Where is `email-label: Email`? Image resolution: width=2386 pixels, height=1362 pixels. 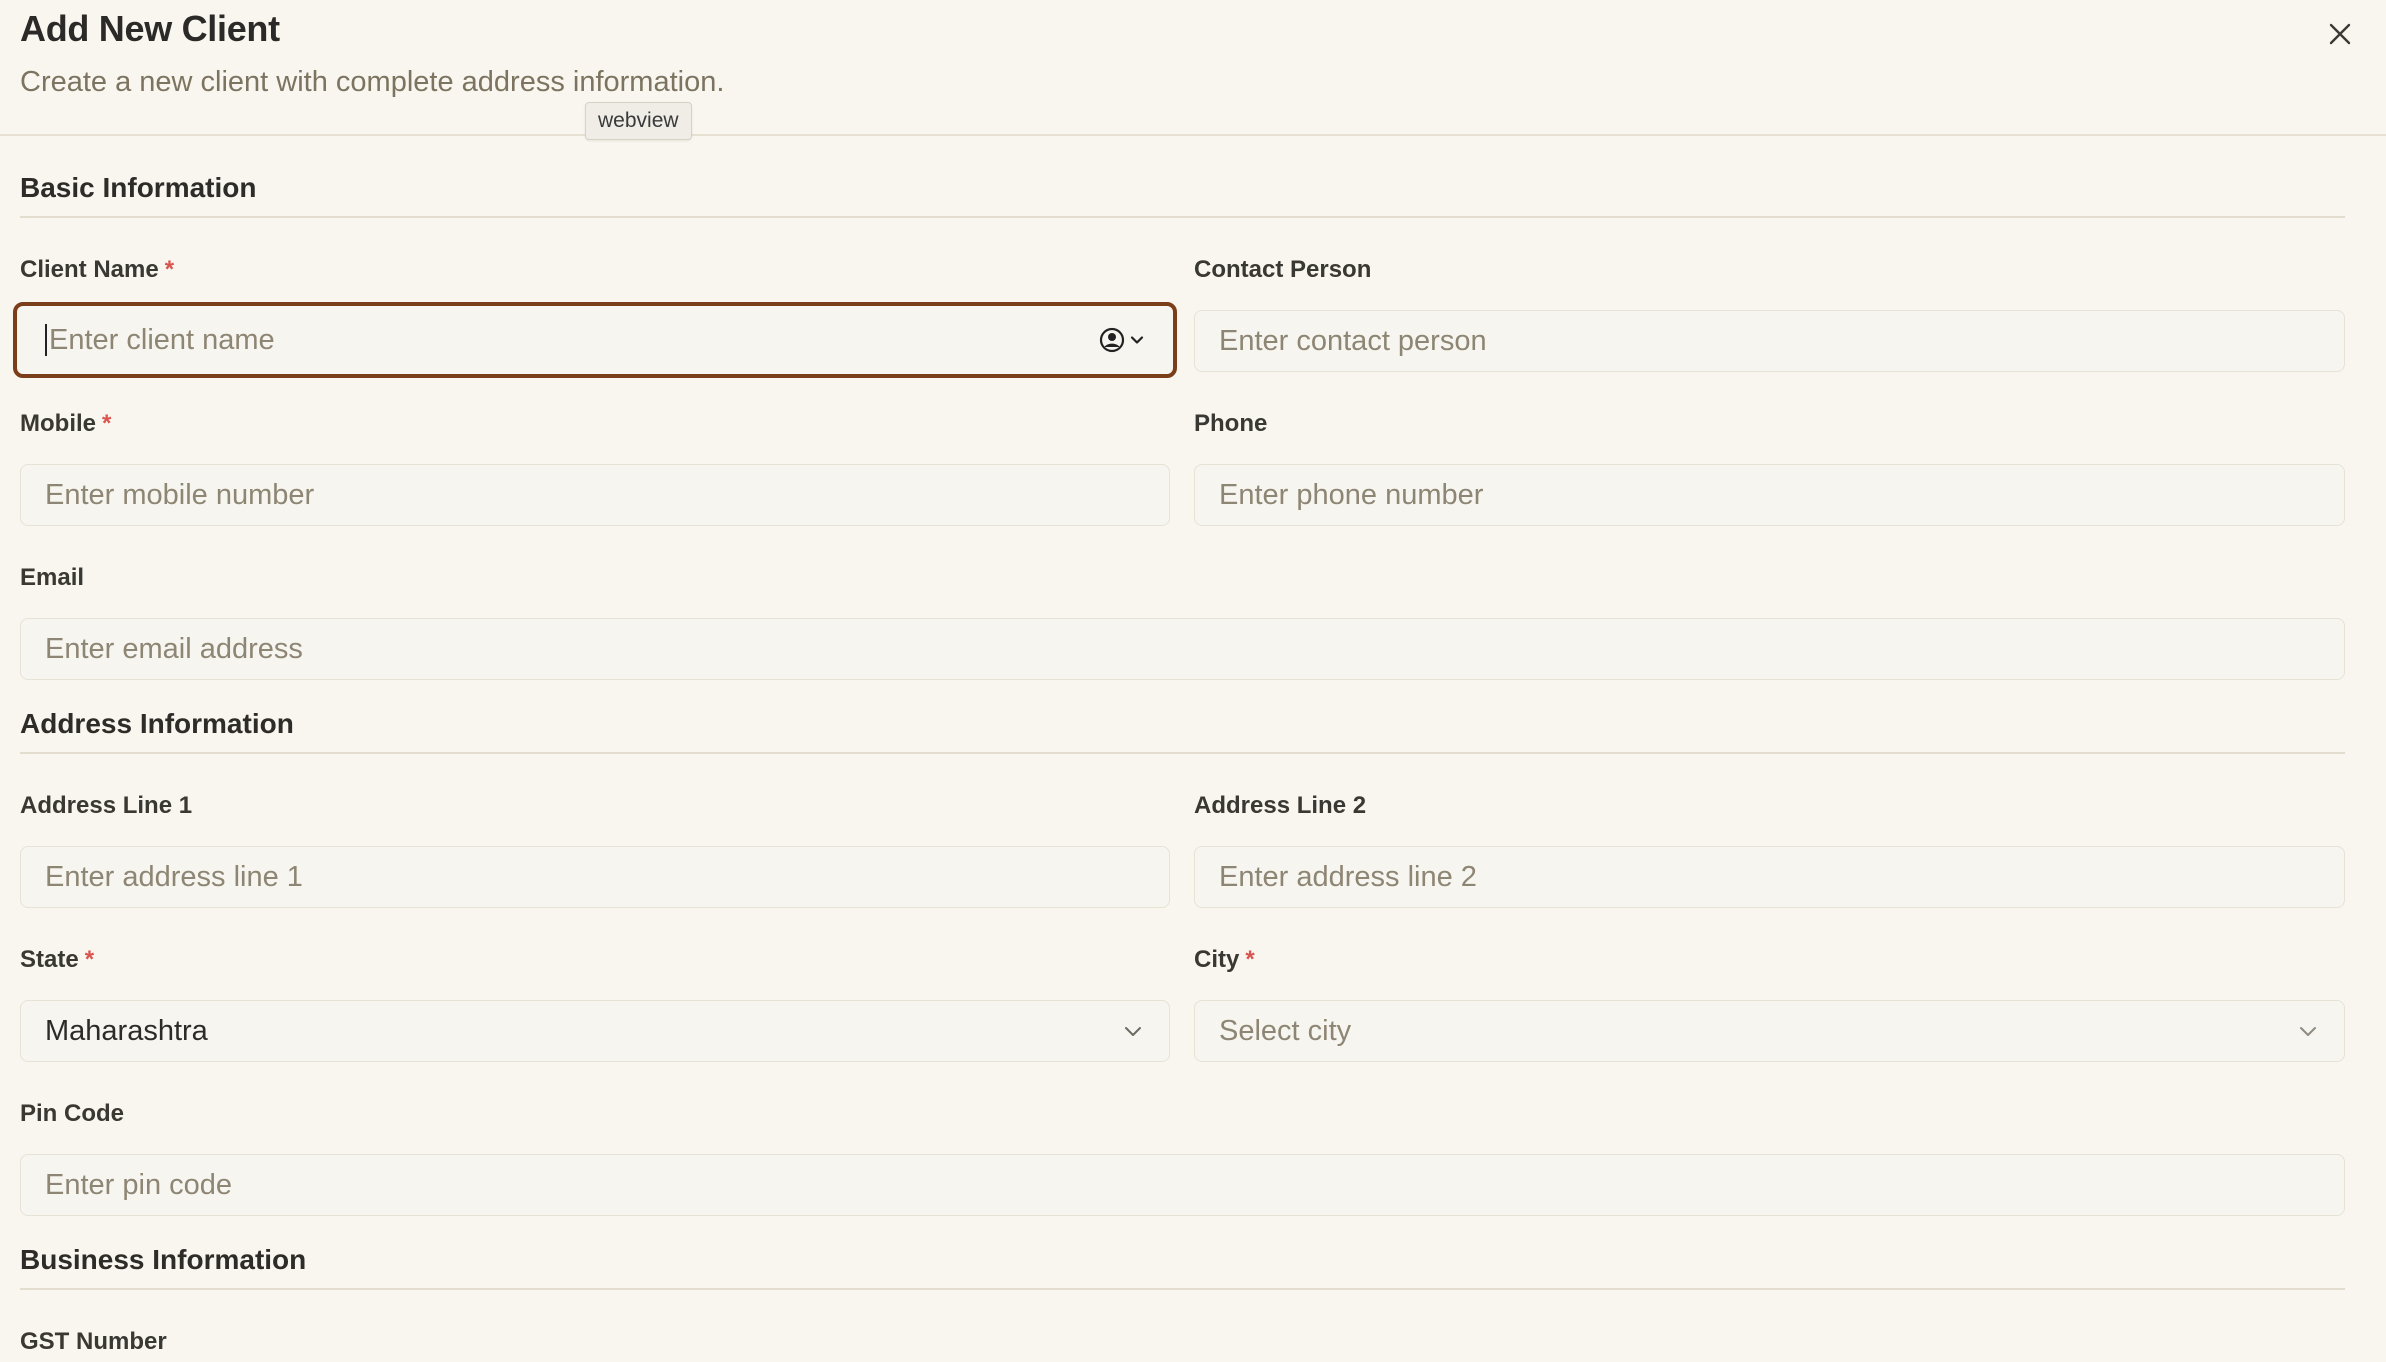
email-label: Email is located at coordinates (52, 577).